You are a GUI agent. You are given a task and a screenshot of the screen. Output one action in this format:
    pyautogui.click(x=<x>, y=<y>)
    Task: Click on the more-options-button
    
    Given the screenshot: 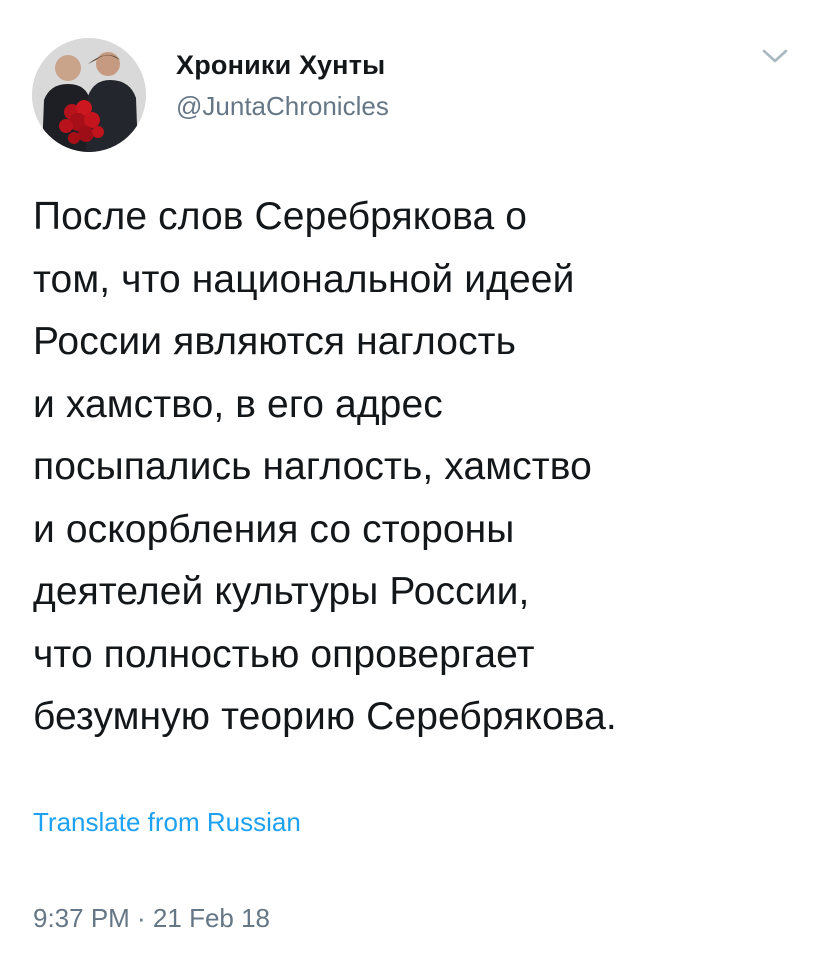 What is the action you would take?
    pyautogui.click(x=775, y=56)
    